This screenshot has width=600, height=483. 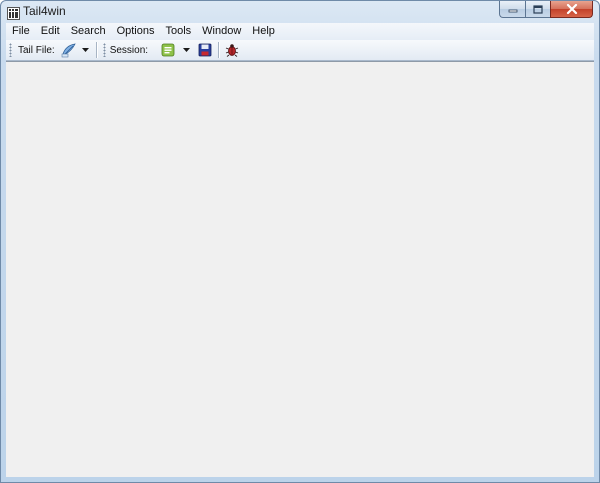 I want to click on menu-window: Window, so click(x=221, y=31).